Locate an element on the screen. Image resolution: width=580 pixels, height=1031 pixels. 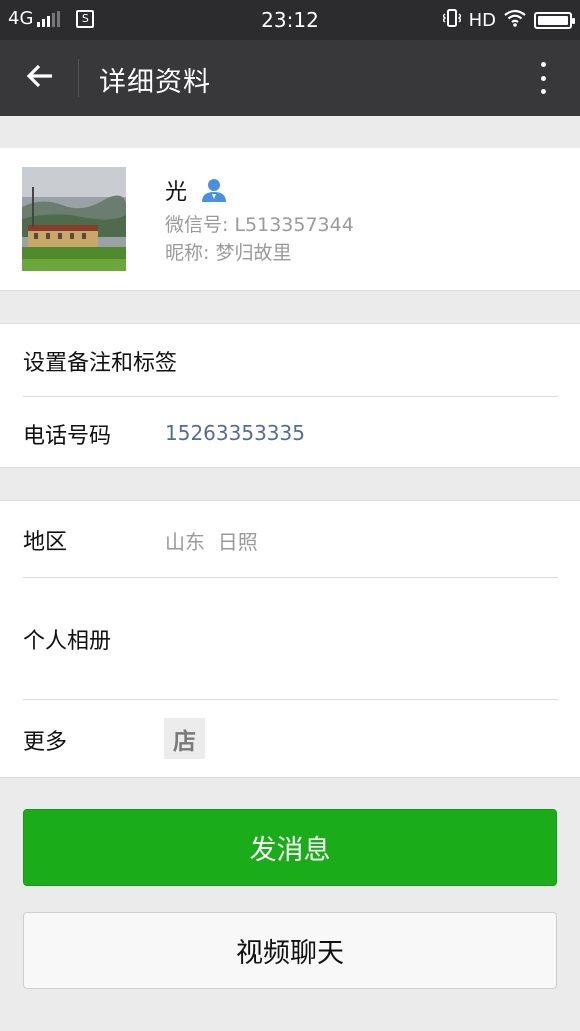
back-button is located at coordinates (40, 78).